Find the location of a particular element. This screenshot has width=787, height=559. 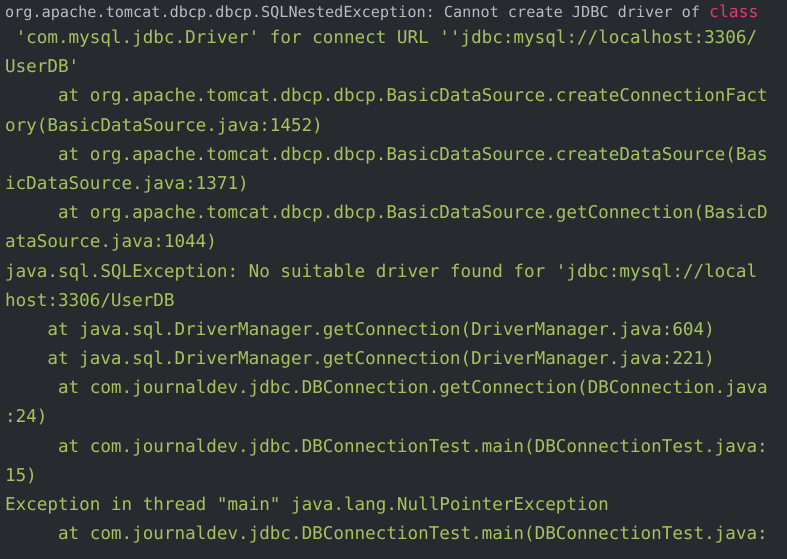

log-line: host:3306/UserDB is located at coordinates (89, 300).